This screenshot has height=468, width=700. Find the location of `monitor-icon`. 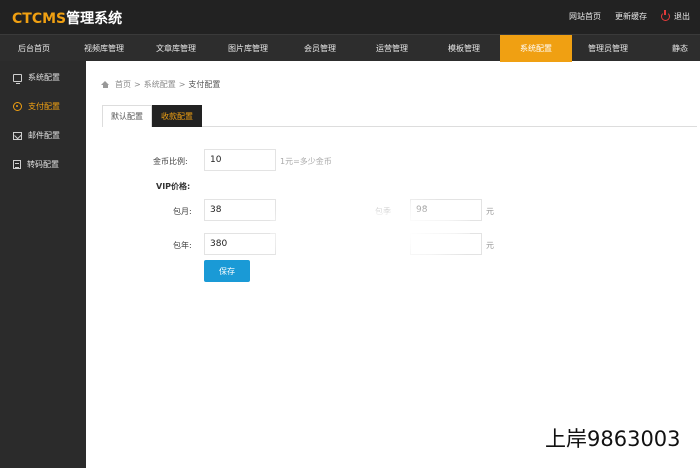

monitor-icon is located at coordinates (17, 78).